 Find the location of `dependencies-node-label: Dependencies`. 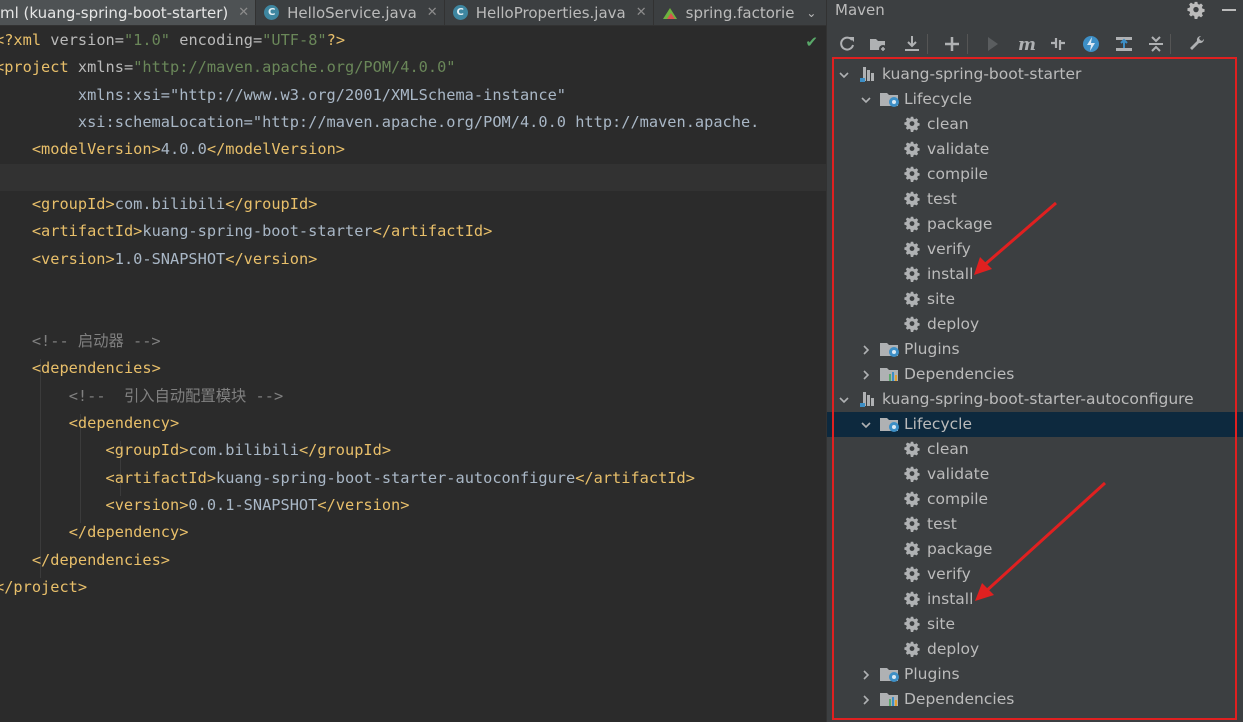

dependencies-node-label: Dependencies is located at coordinates (959, 374).